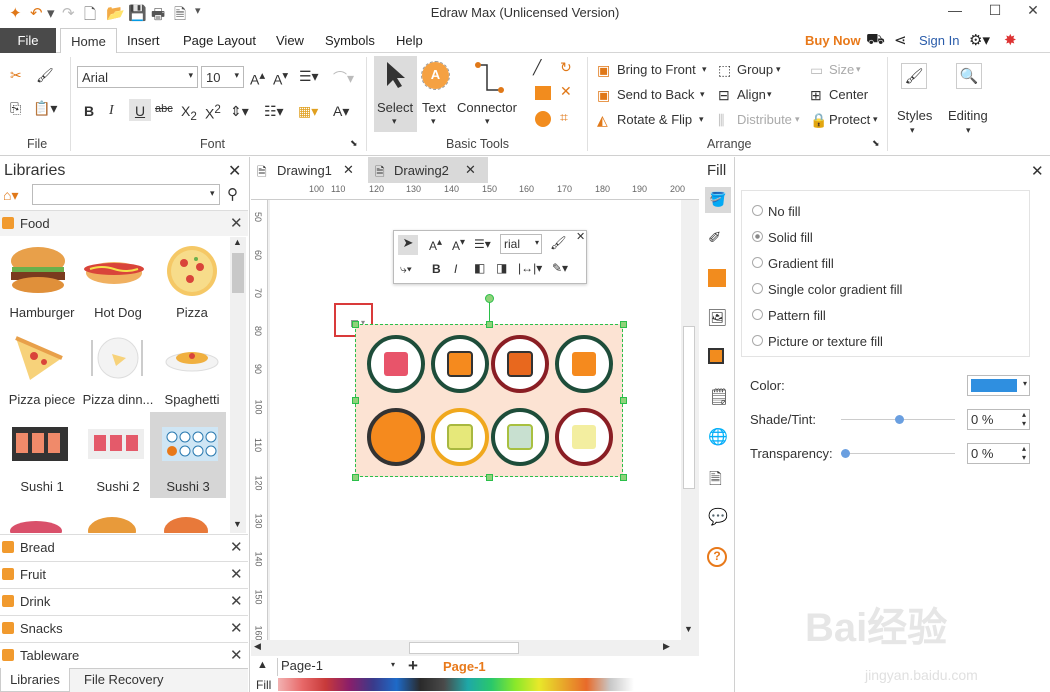 This screenshot has width=1050, height=692. I want to click on rotate-flip-button: Rotate & Flip, so click(654, 119).